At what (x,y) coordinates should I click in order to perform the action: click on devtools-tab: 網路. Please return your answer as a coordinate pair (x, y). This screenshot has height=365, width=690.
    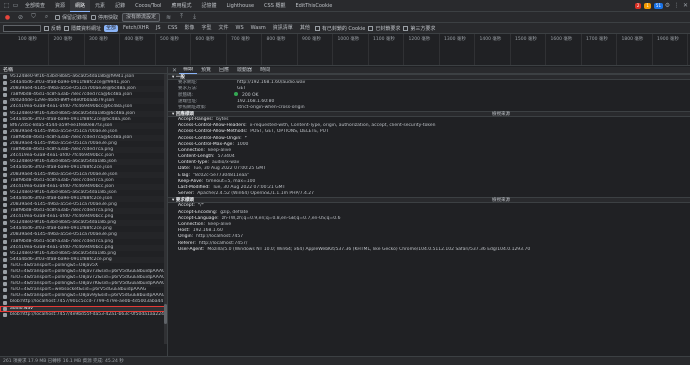
    Looking at the image, I should click on (80, 6).